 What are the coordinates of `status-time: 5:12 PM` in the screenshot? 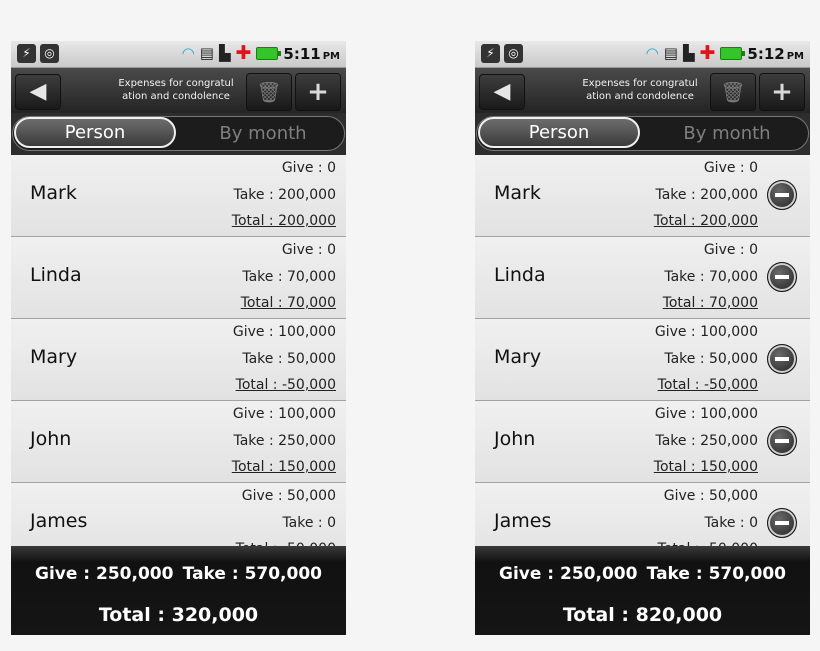 It's located at (775, 53).